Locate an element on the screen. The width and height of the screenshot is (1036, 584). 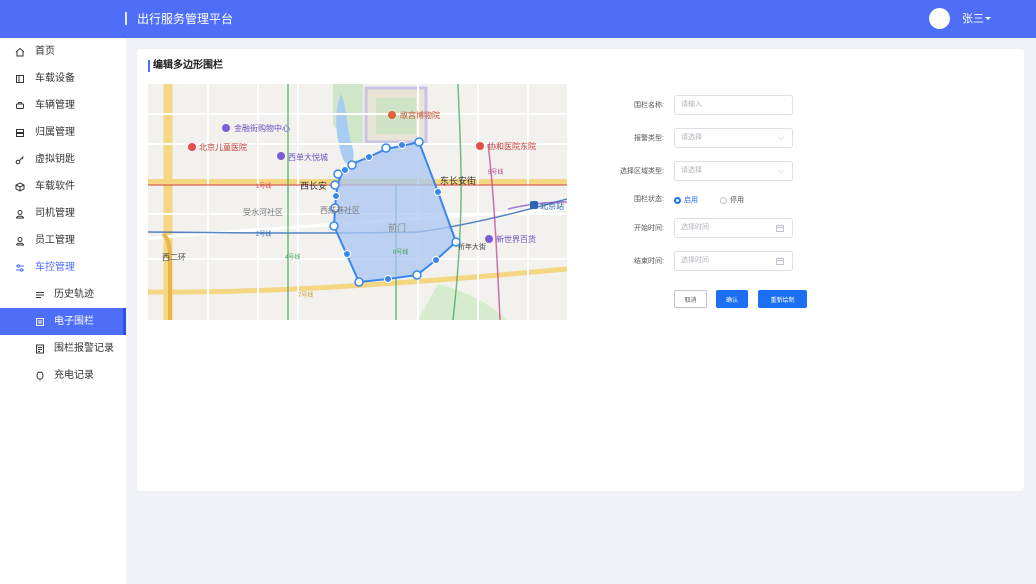
sidebar-item-label: 充电记录 is located at coordinates (74, 375).